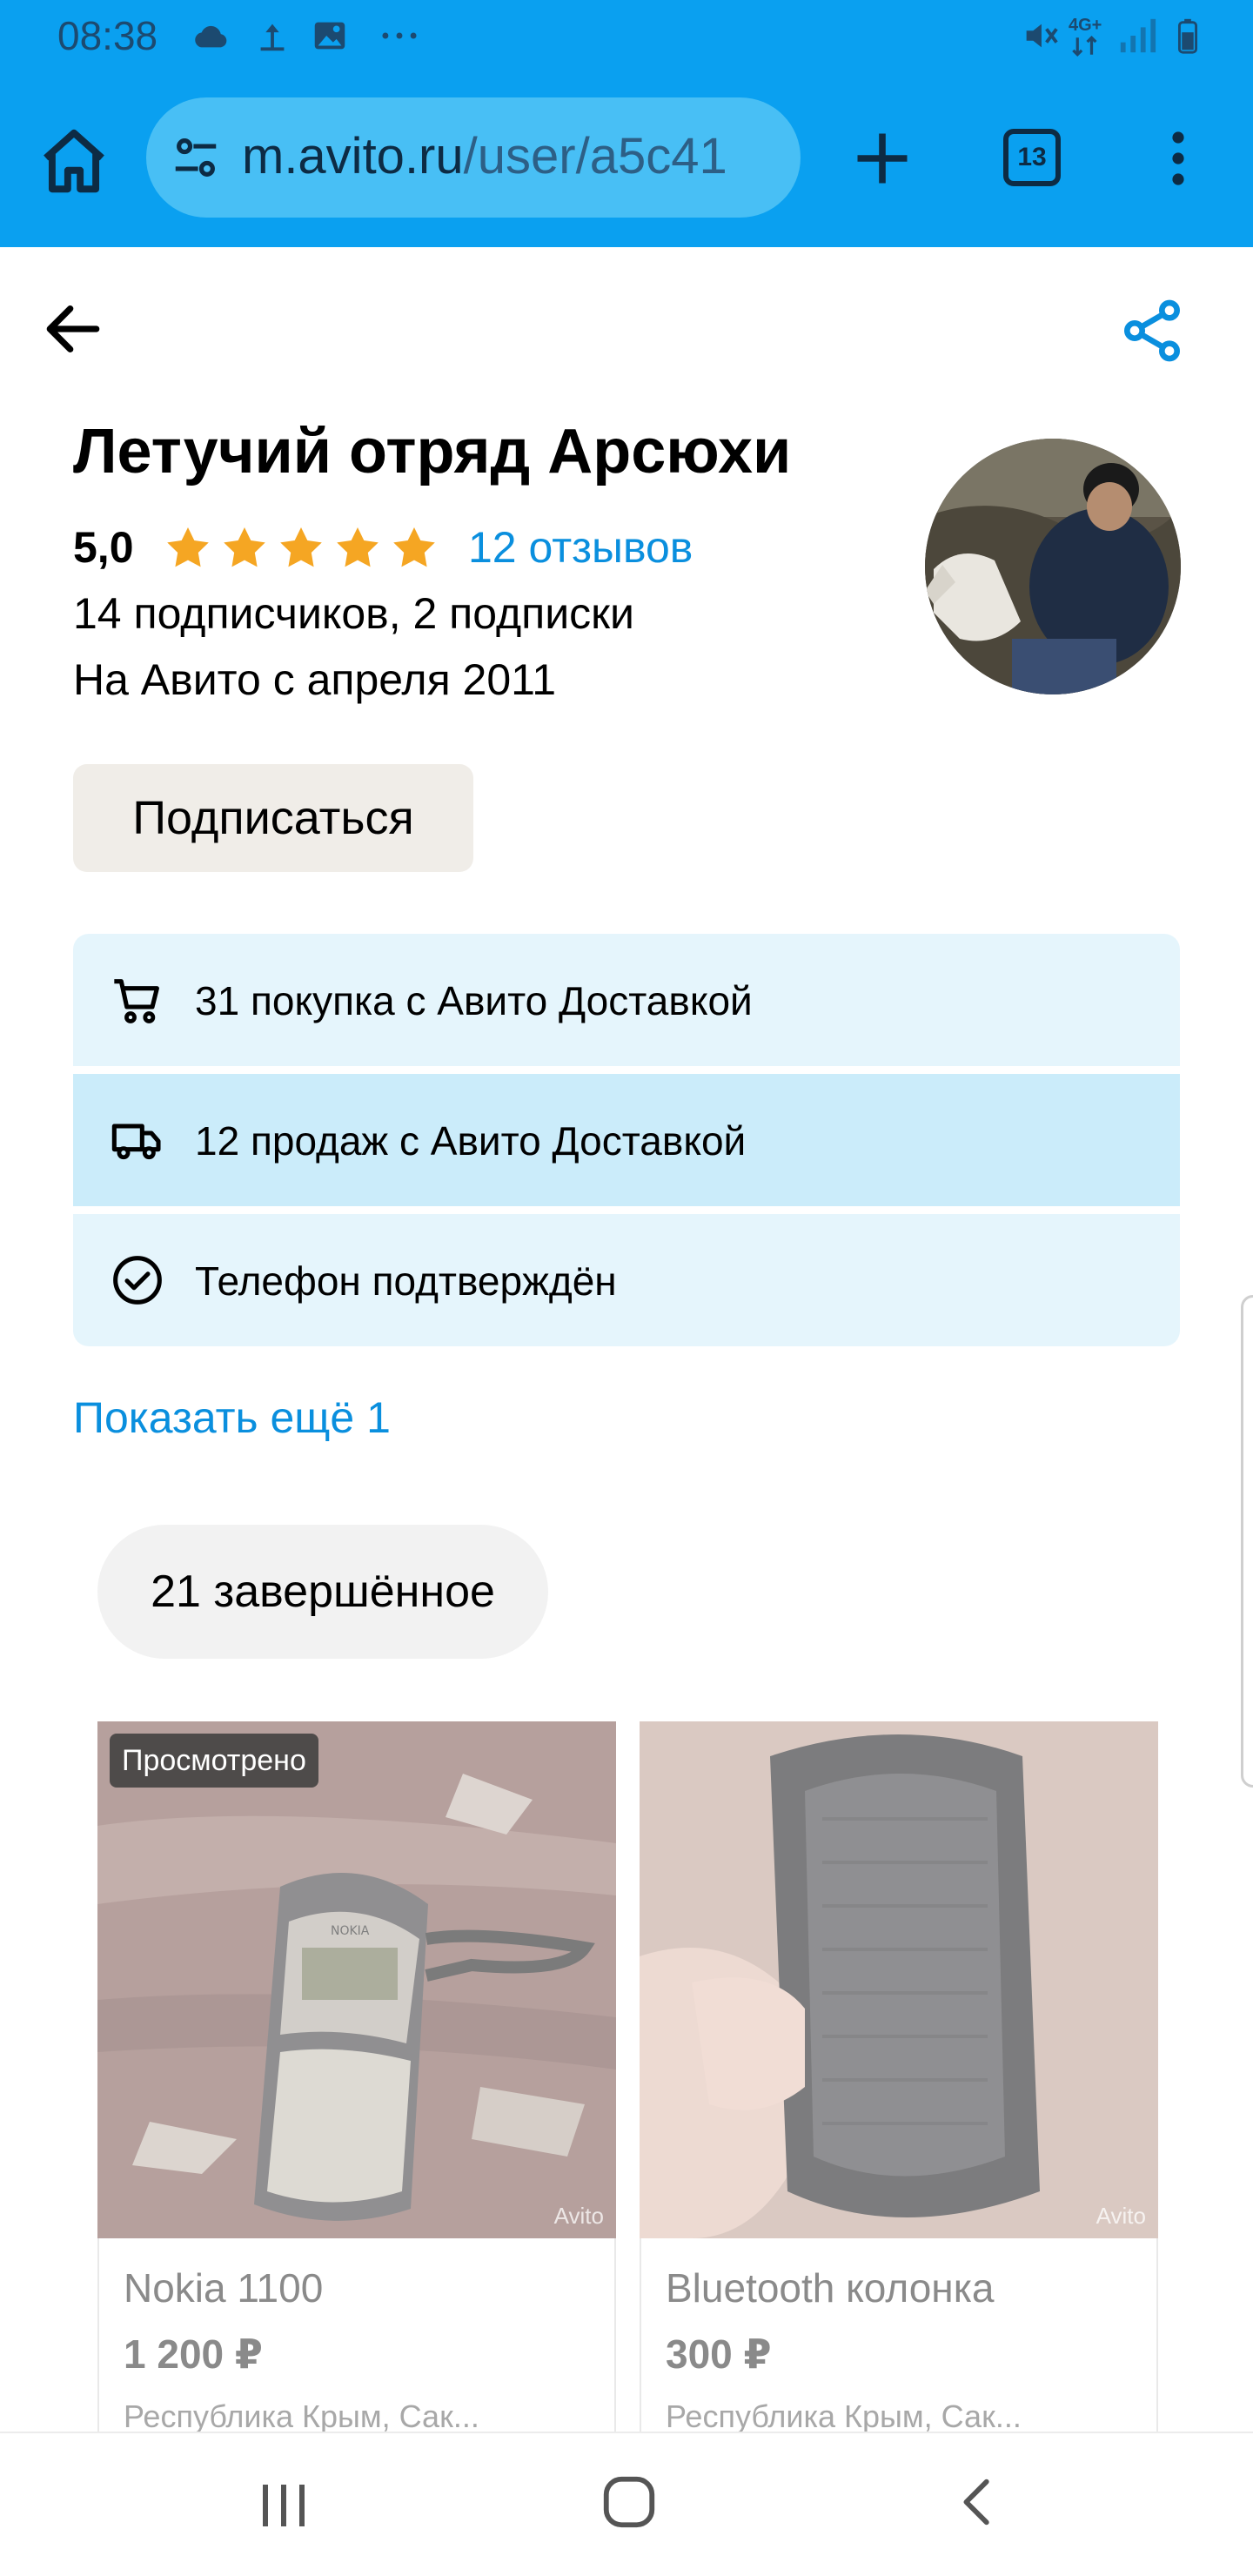 The width and height of the screenshot is (1253, 2576). Describe the element at coordinates (329, 36) in the screenshot. I see `image-icon` at that location.